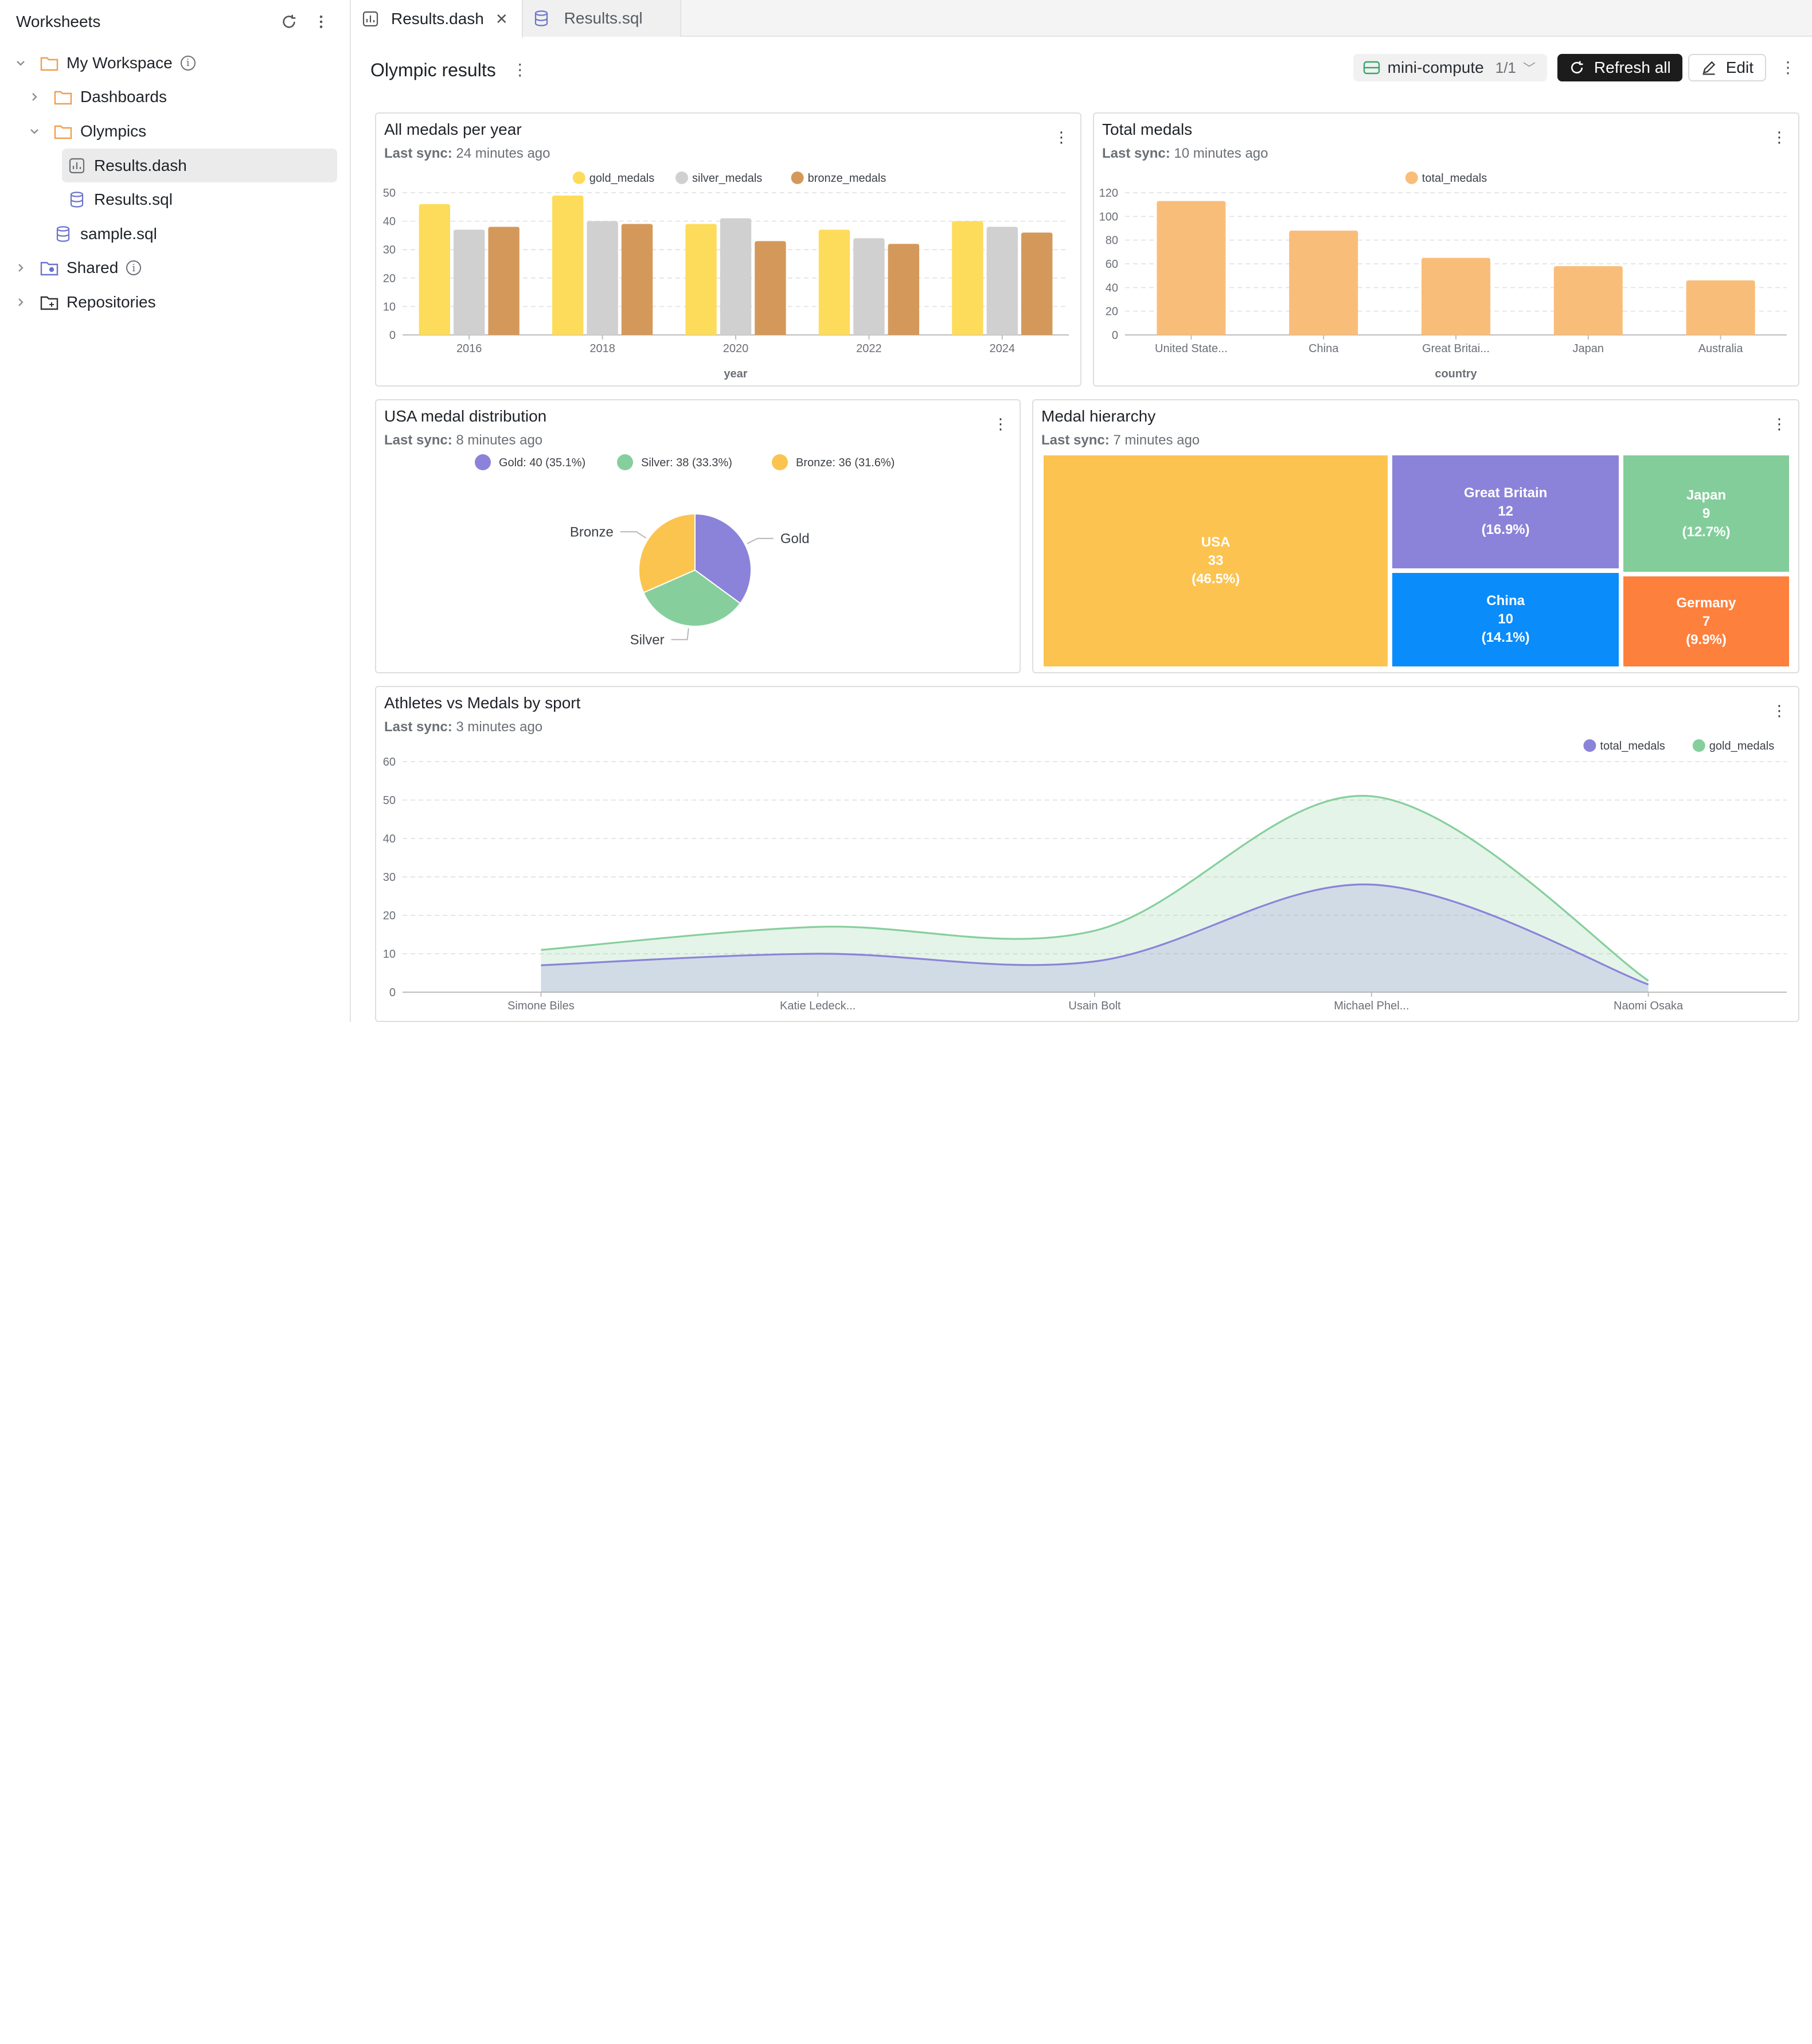 This screenshot has height=2044, width=1812. What do you see at coordinates (1721, 348) in the screenshot?
I see `x-tick-label: Australia` at bounding box center [1721, 348].